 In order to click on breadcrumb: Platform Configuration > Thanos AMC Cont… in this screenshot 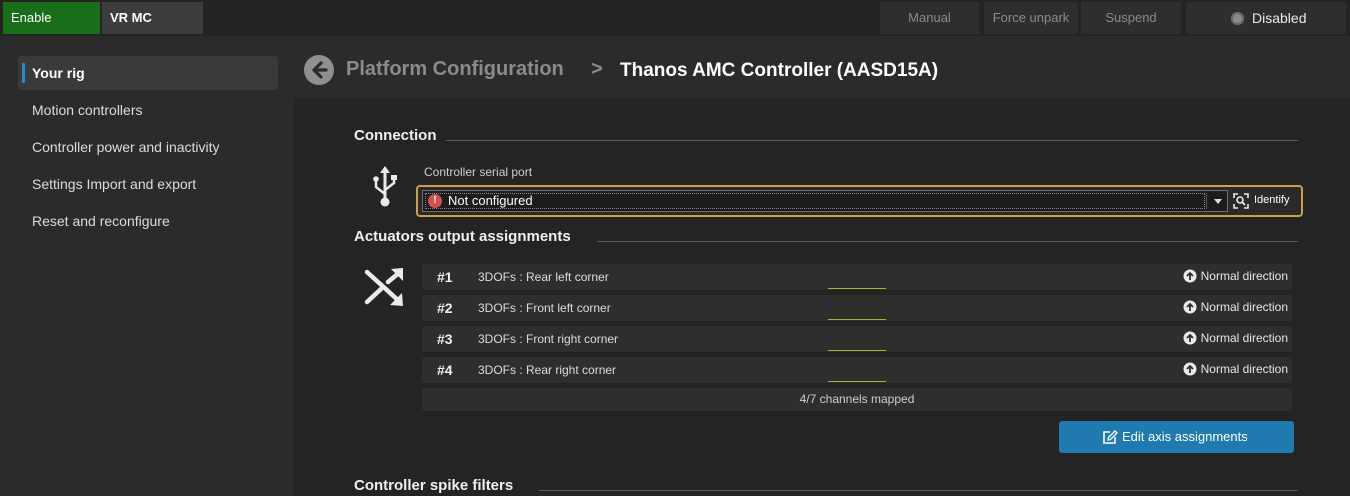, I will do `click(822, 67)`.